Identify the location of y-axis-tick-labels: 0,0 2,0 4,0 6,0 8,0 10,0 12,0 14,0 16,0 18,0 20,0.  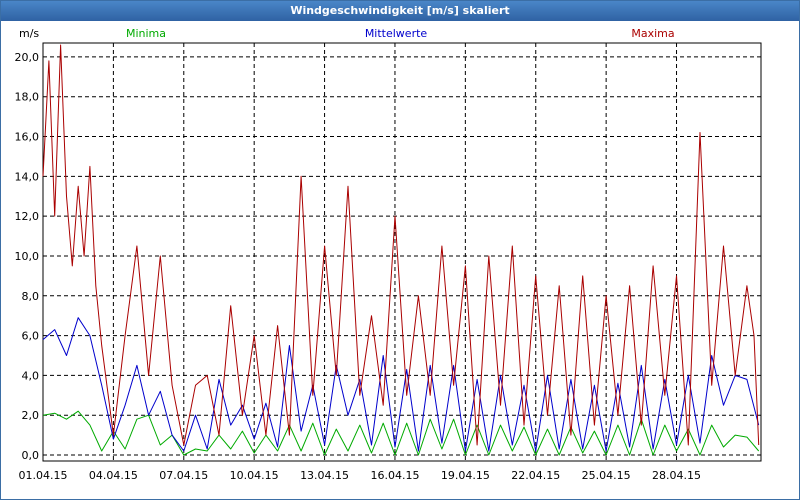
(27, 256).